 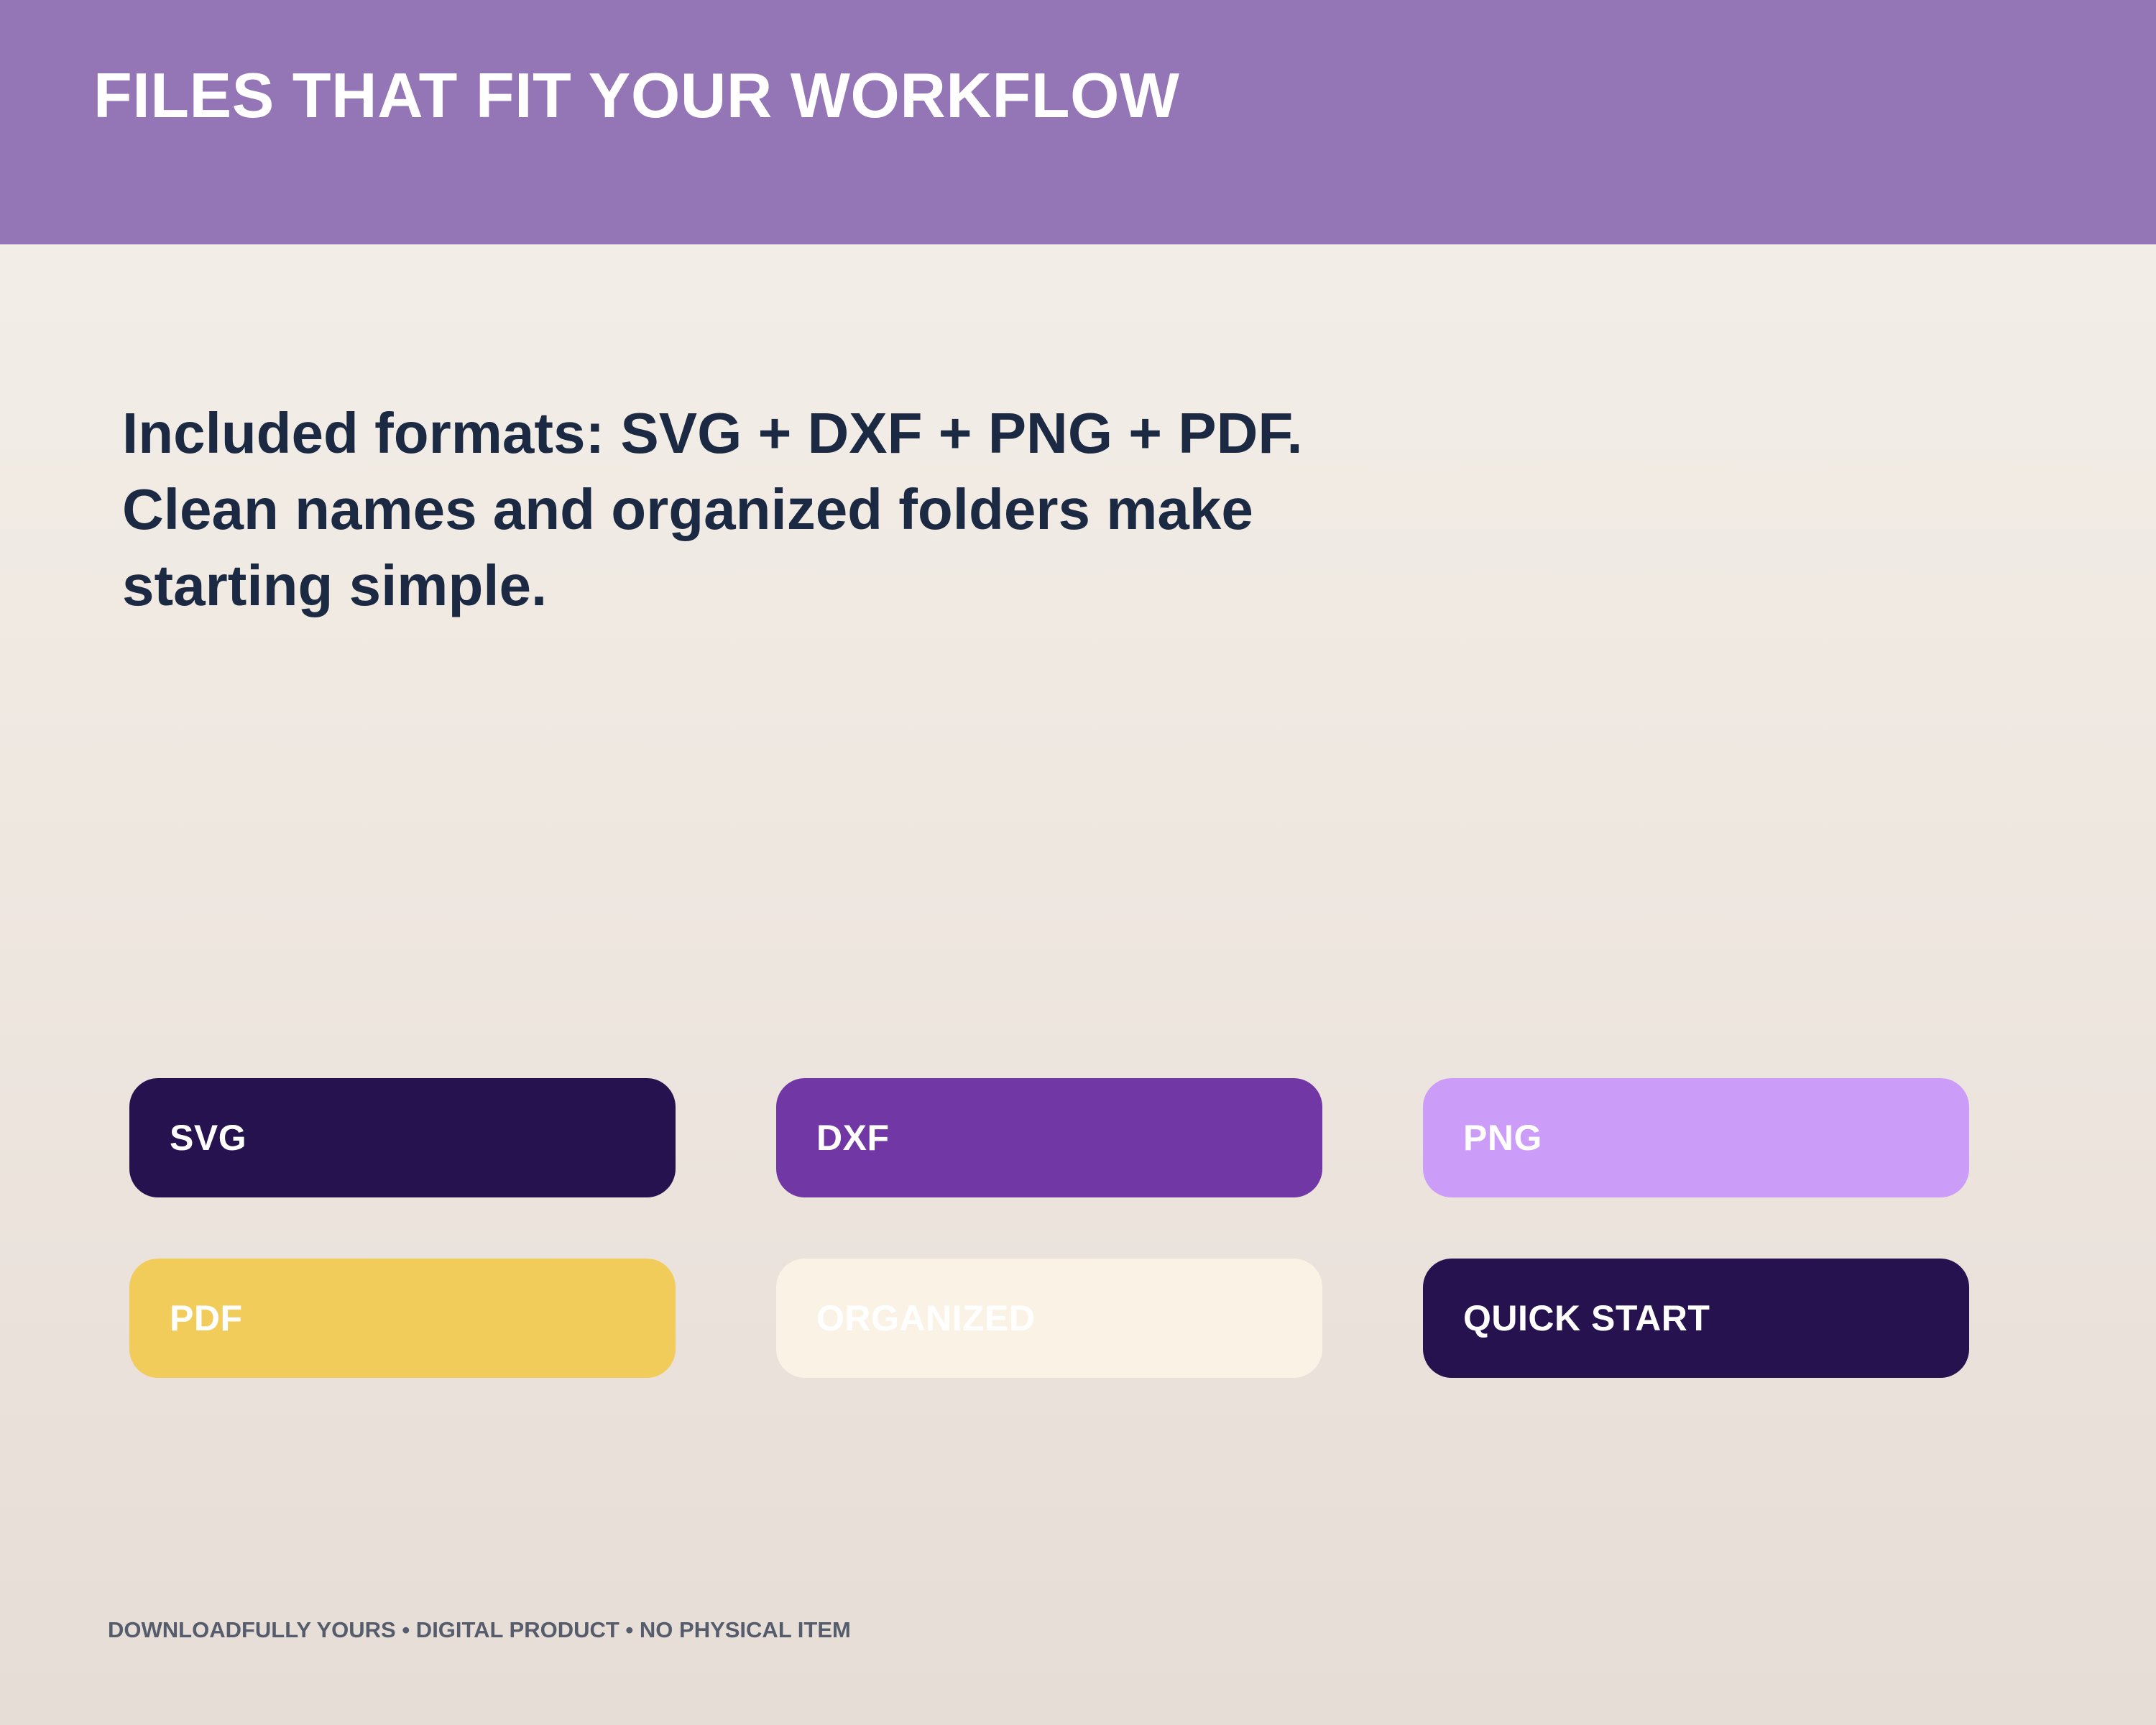 What do you see at coordinates (1049, 1228) in the screenshot?
I see `format-tags: SVG DXF PNG PDF ORGANIZED QUICK START` at bounding box center [1049, 1228].